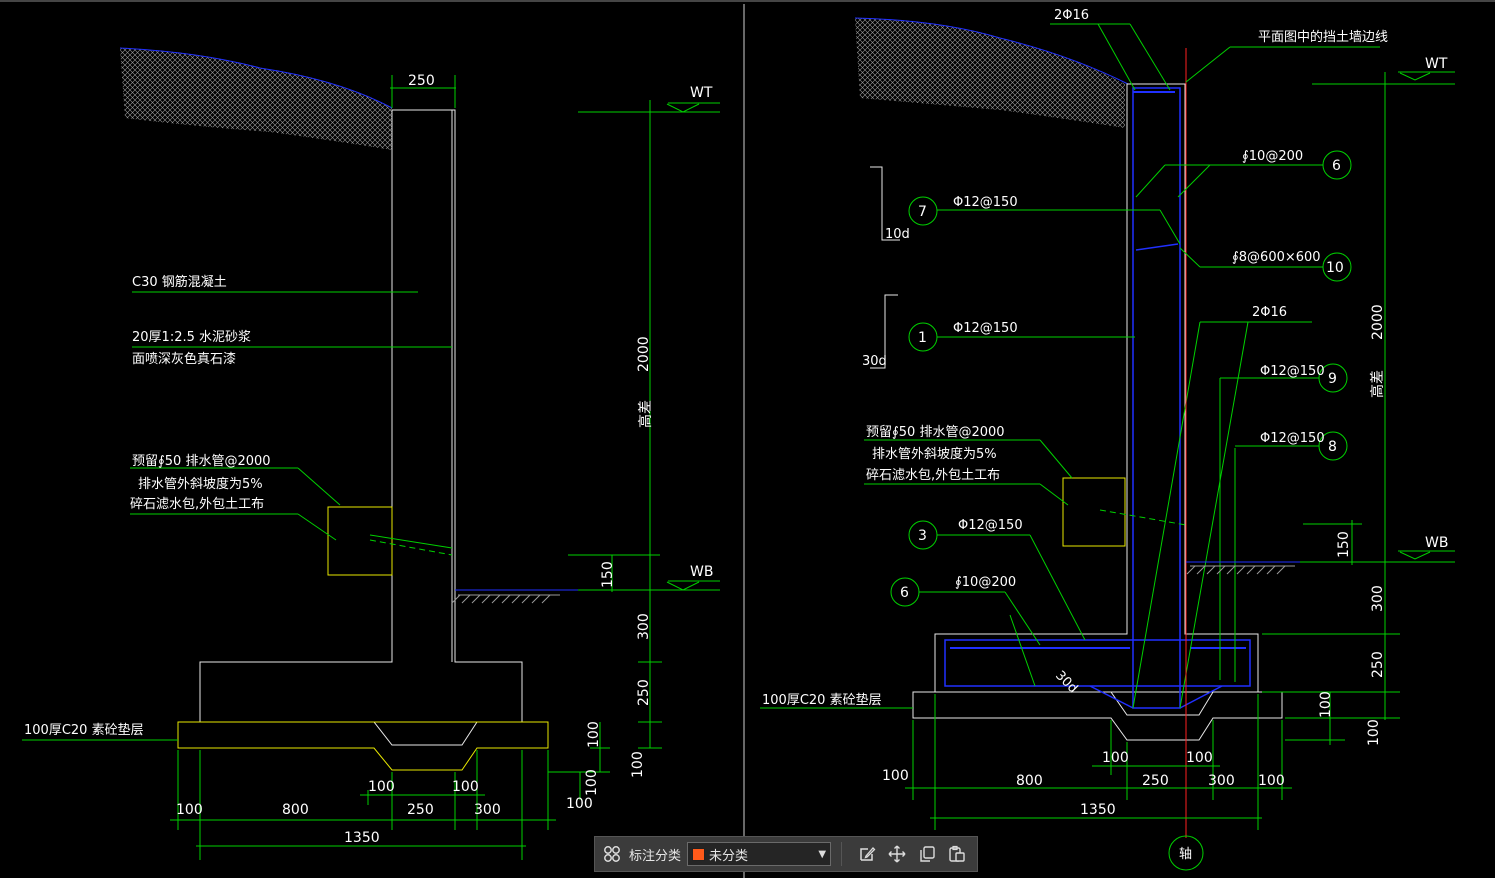  What do you see at coordinates (179, 282) in the screenshot?
I see `left-material-label: C30 钢筋混凝土` at bounding box center [179, 282].